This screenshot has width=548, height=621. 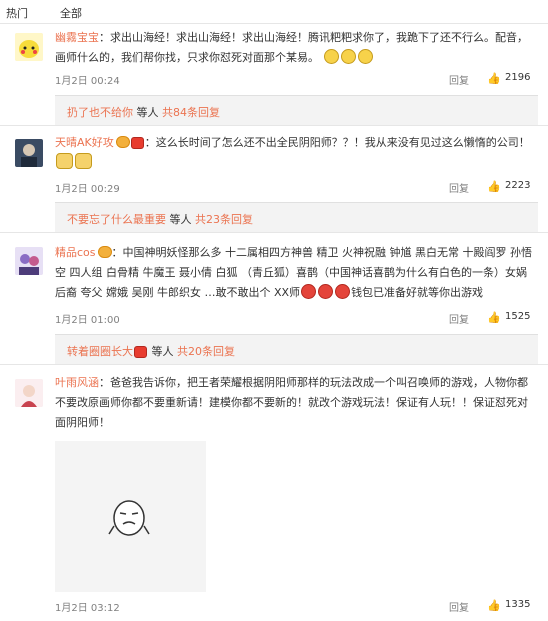 What do you see at coordinates (296, 110) in the screenshot?
I see `reply-summary: 扔了也不给你 等人 共84条回复` at bounding box center [296, 110].